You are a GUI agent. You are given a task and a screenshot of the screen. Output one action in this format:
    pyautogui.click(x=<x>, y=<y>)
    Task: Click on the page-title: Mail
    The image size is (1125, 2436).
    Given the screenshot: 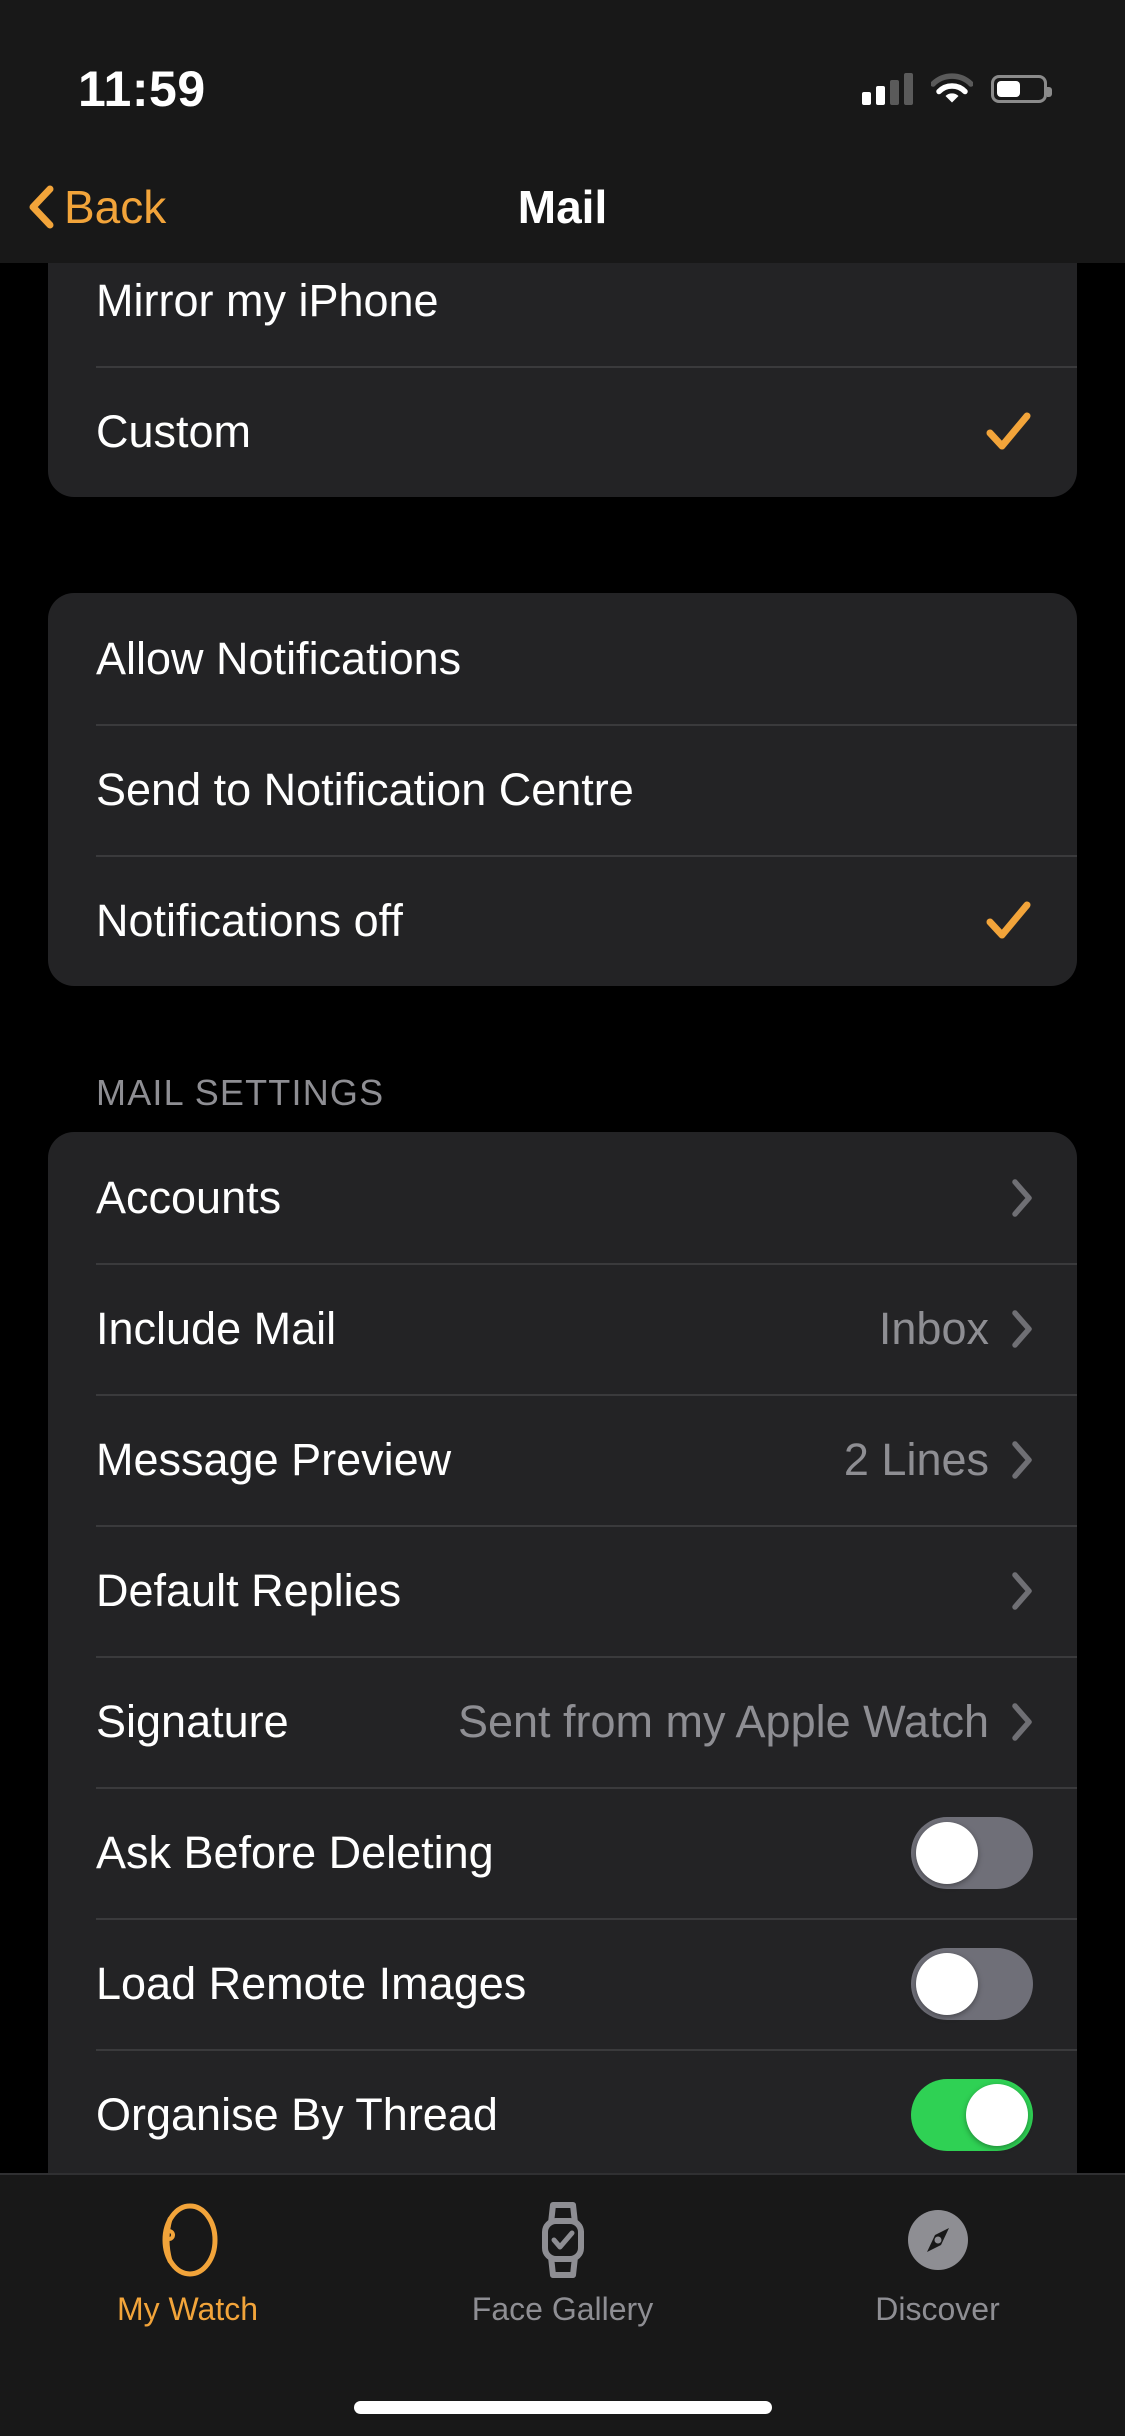 What is the action you would take?
    pyautogui.click(x=562, y=206)
    